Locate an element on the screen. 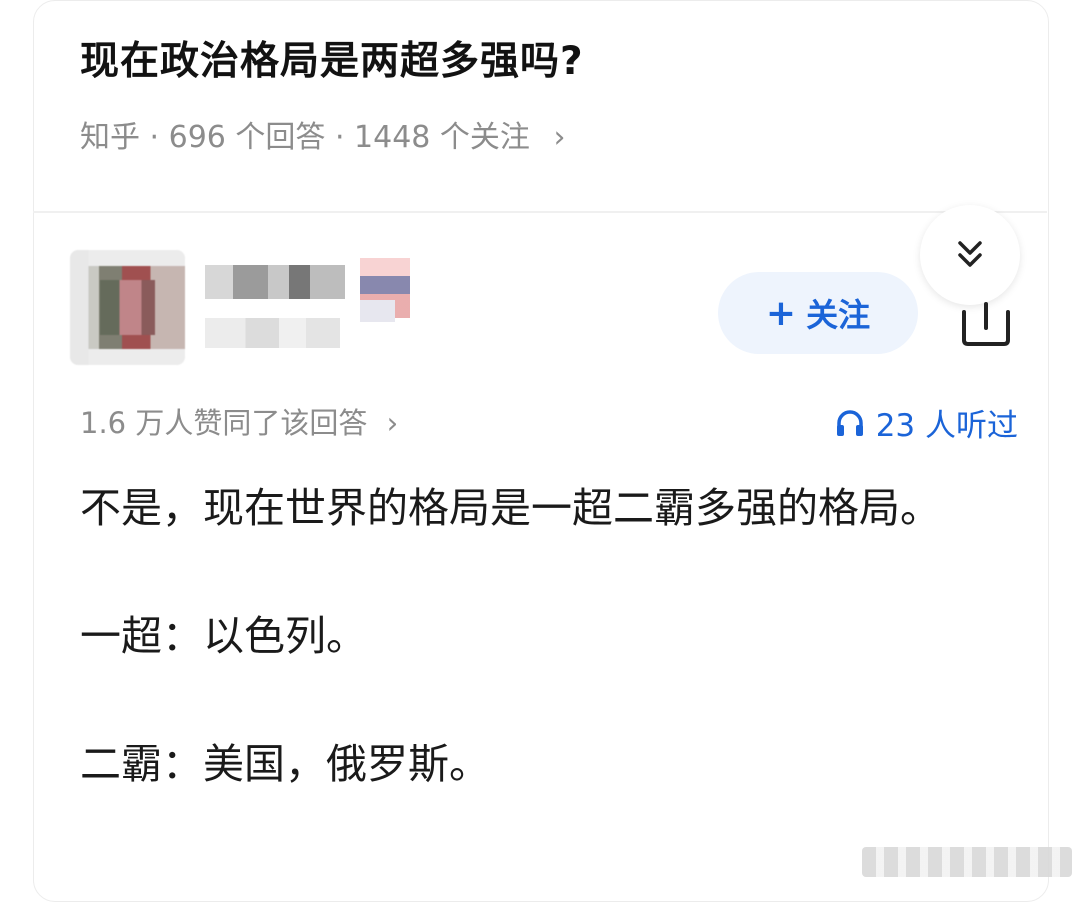 The image size is (1080, 902). question-meta: 知乎 · 696 个回答 · 1448 个关注 › is located at coordinates (322, 134).